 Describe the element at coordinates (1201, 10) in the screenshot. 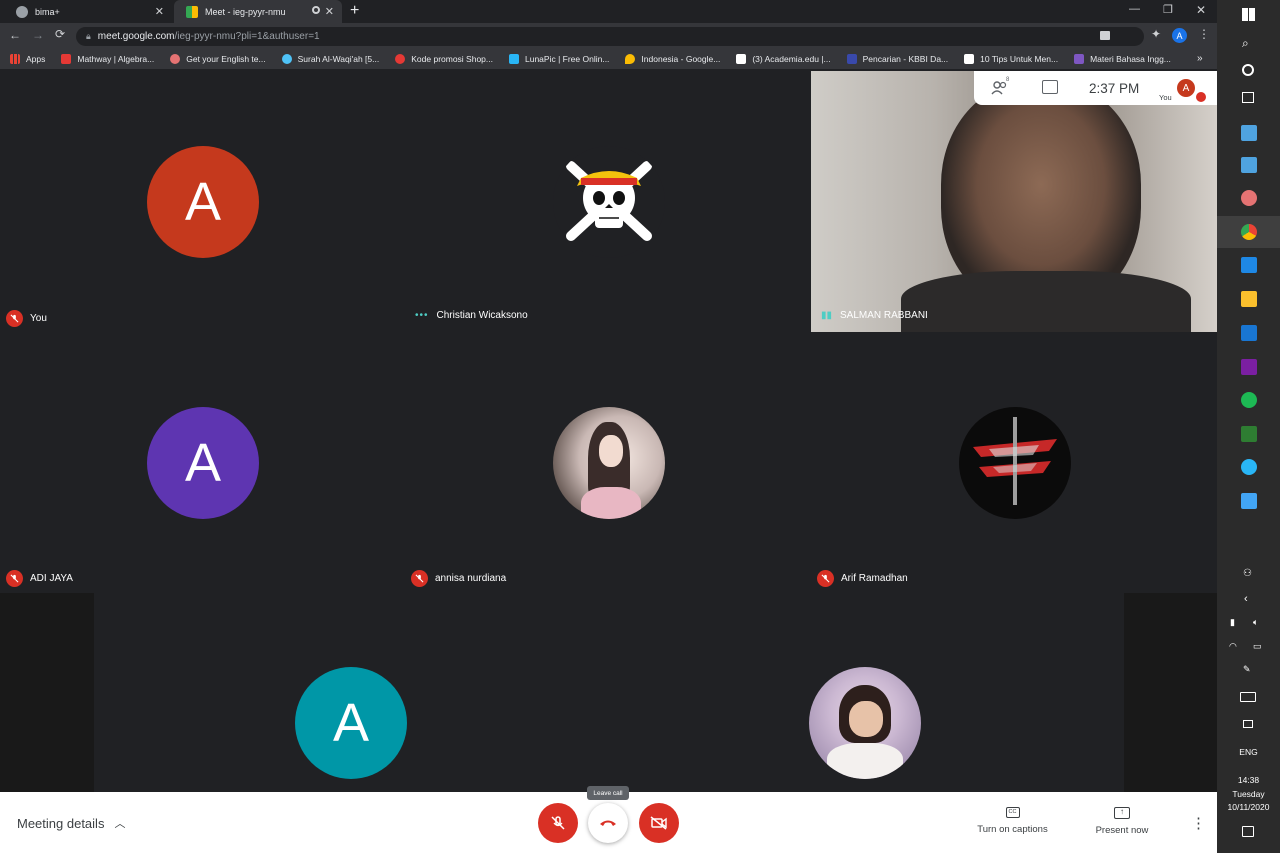

I see `close-window-button: ✕` at that location.